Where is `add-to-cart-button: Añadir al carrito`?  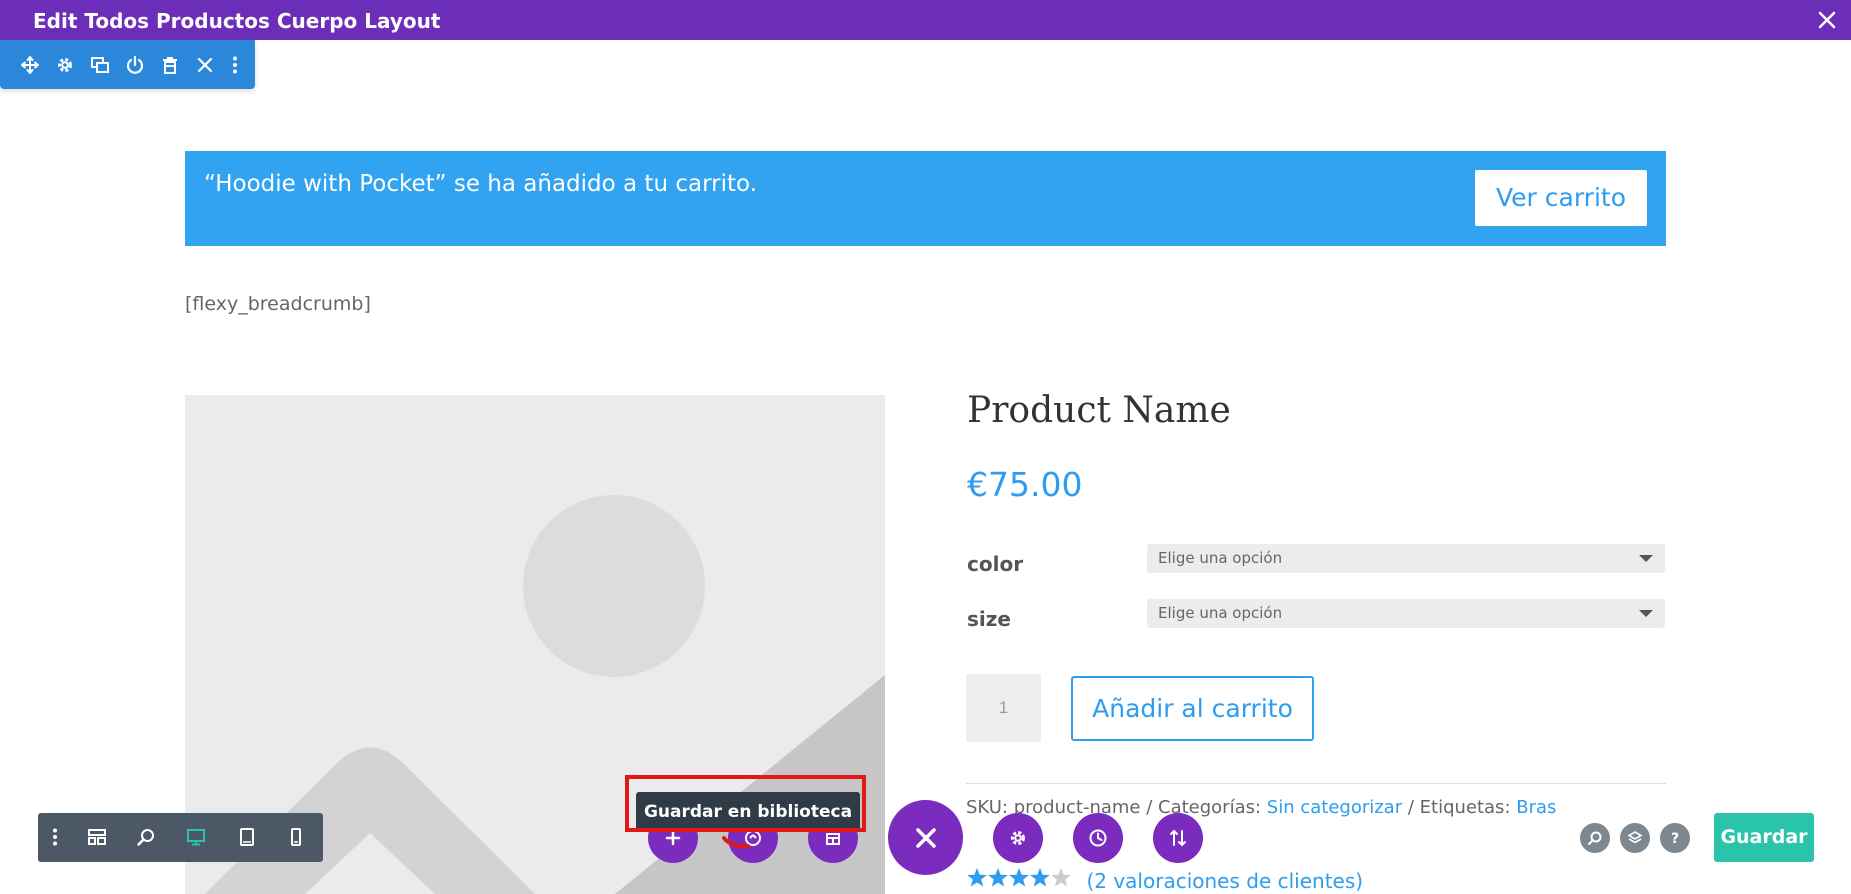
add-to-cart-button: Añadir al carrito is located at coordinates (1192, 708).